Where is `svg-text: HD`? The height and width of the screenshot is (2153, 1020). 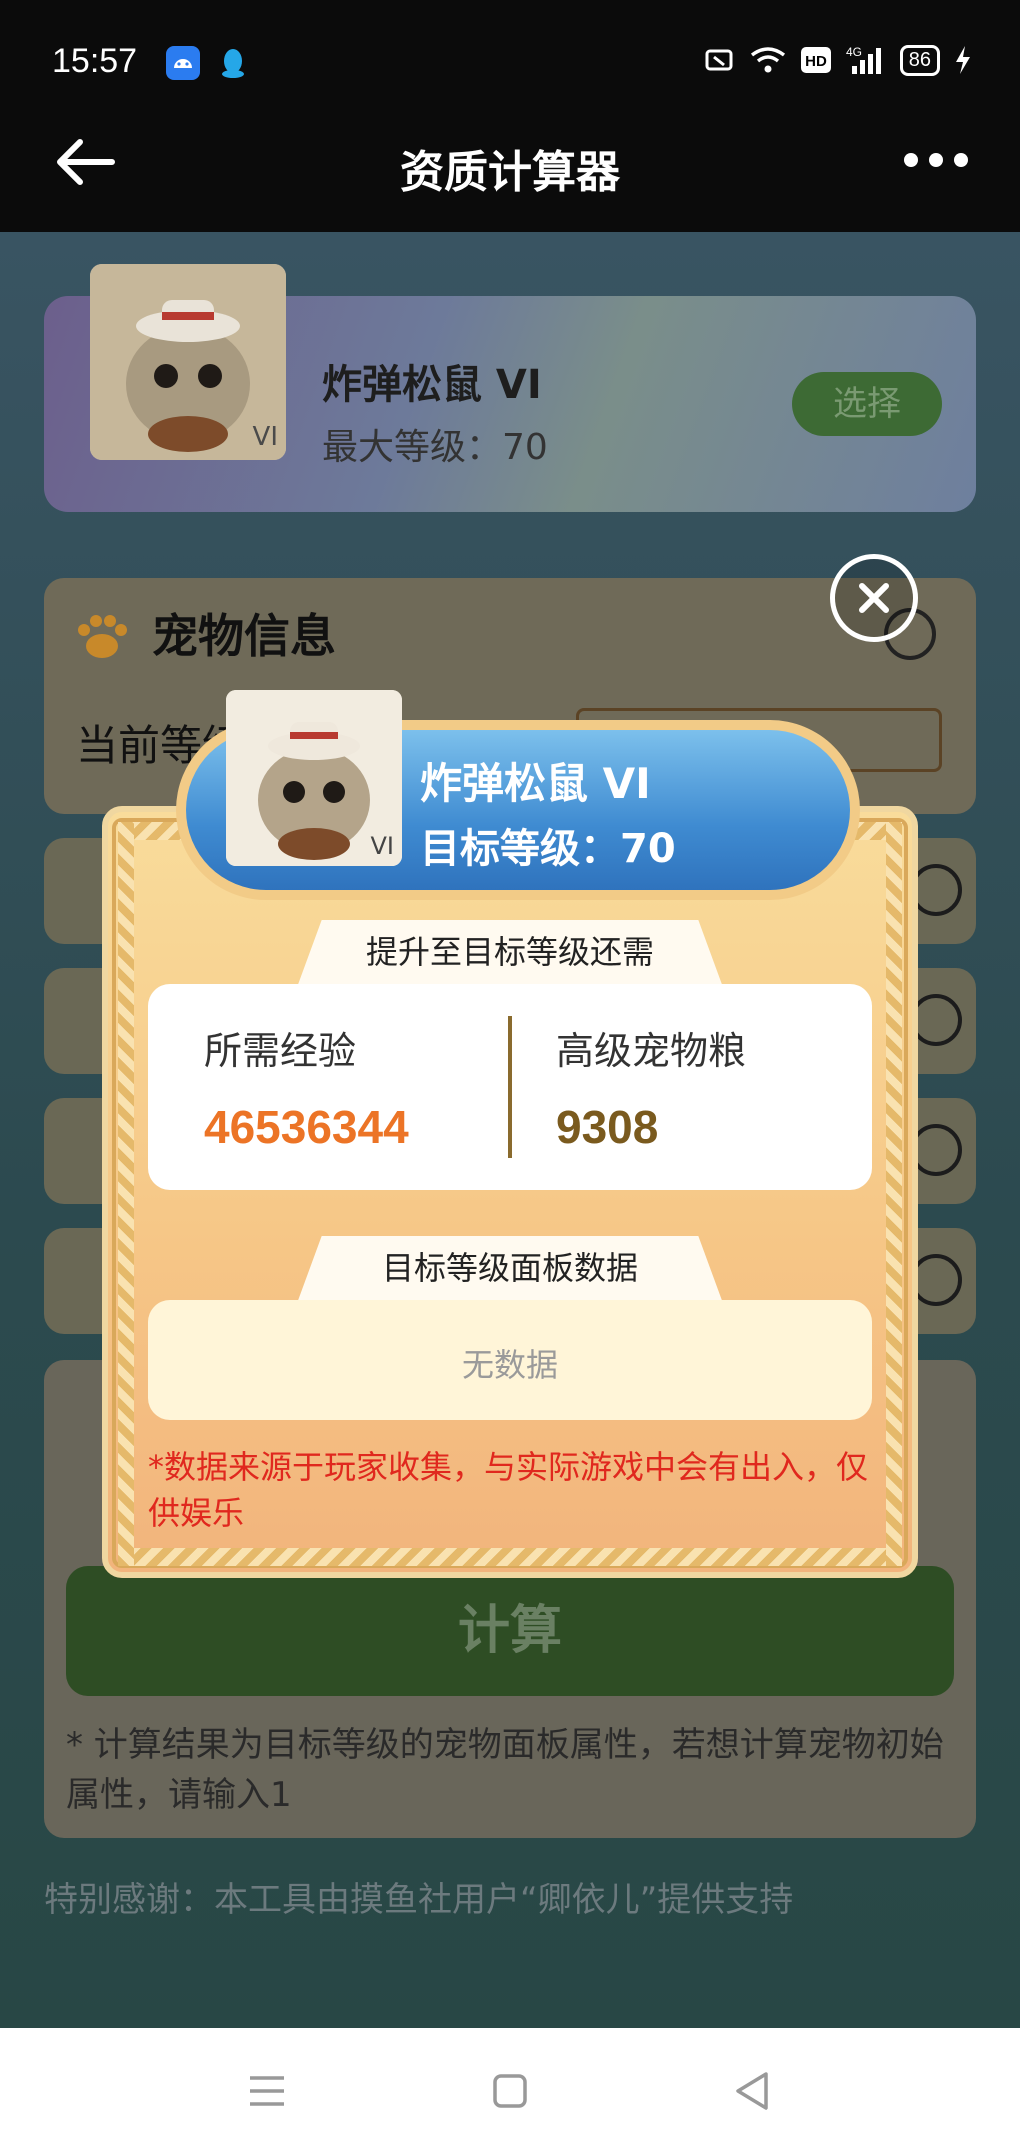
svg-text: HD is located at coordinates (816, 61).